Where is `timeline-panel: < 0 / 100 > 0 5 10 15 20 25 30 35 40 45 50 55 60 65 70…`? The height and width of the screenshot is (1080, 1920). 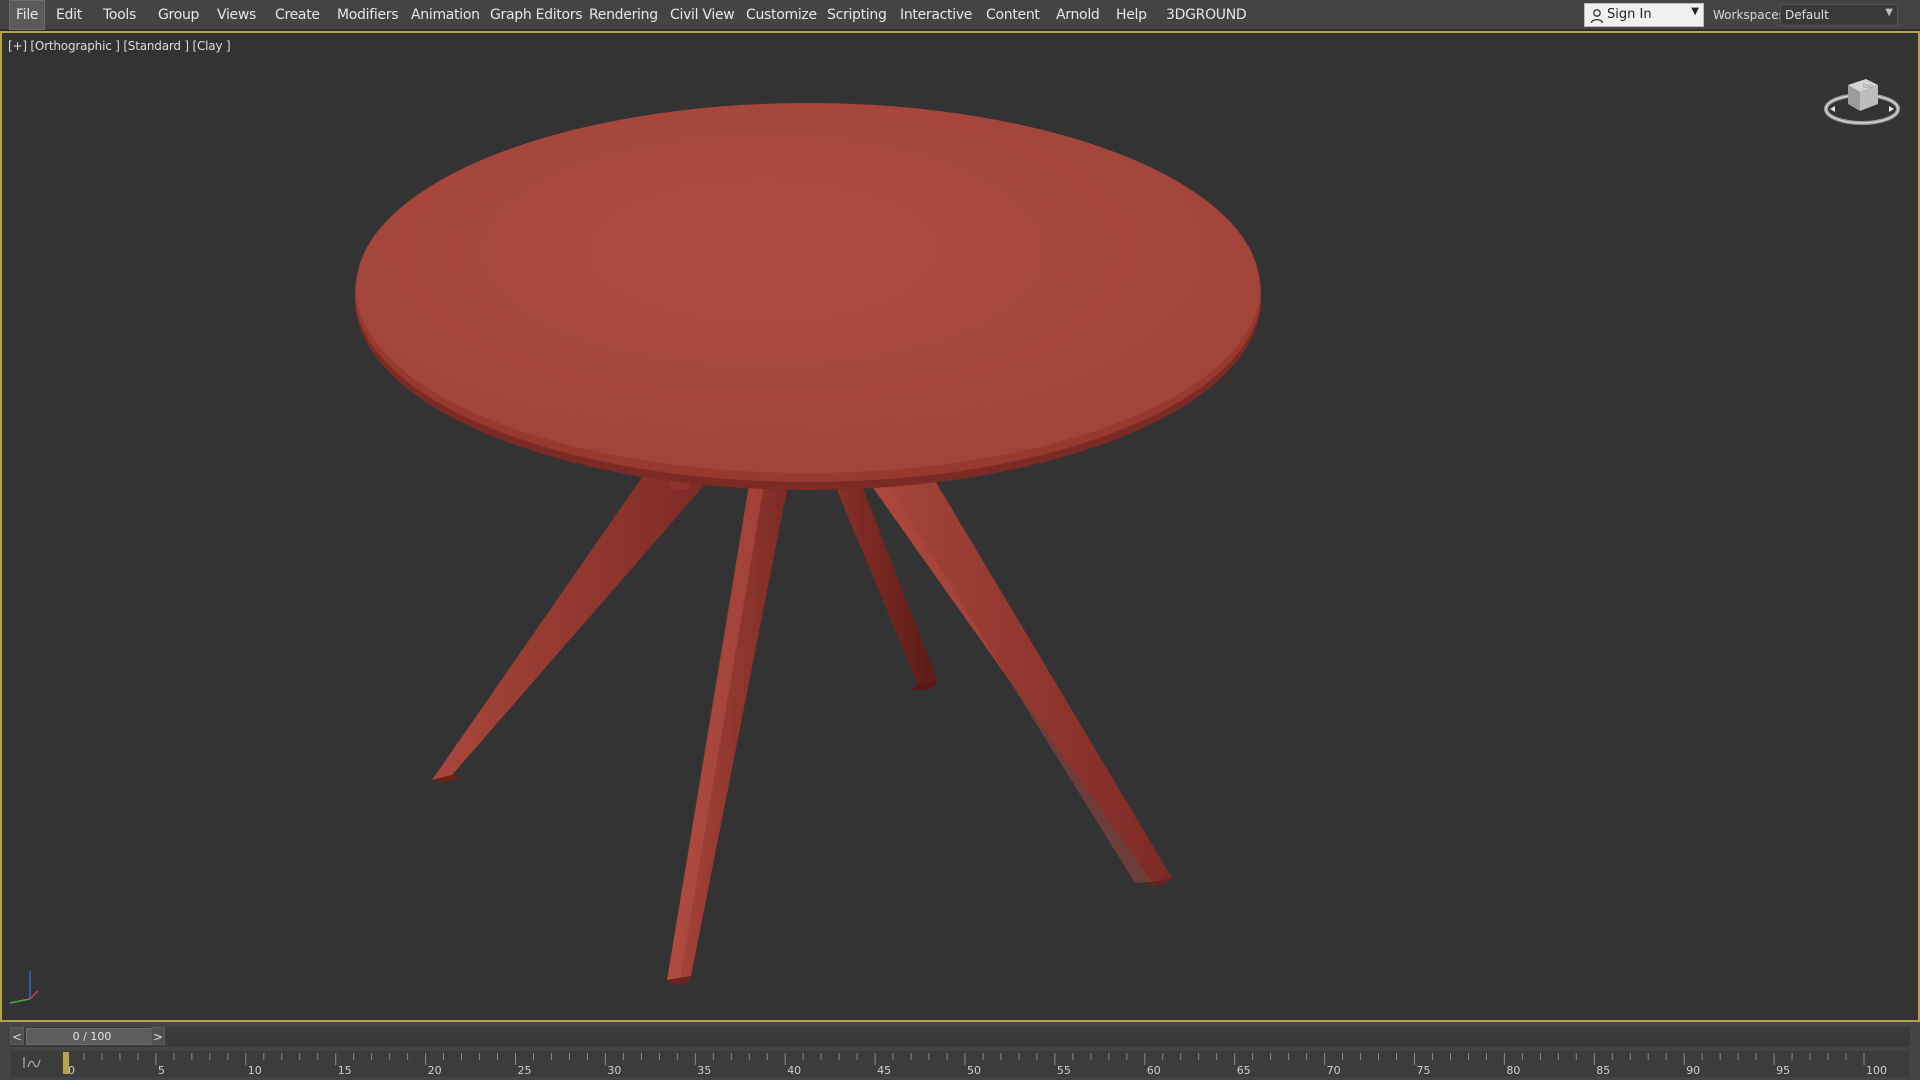 timeline-panel: < 0 / 100 > 0 5 10 15 20 25 30 35 40 45 50 55 60 65 70… is located at coordinates (960, 1051).